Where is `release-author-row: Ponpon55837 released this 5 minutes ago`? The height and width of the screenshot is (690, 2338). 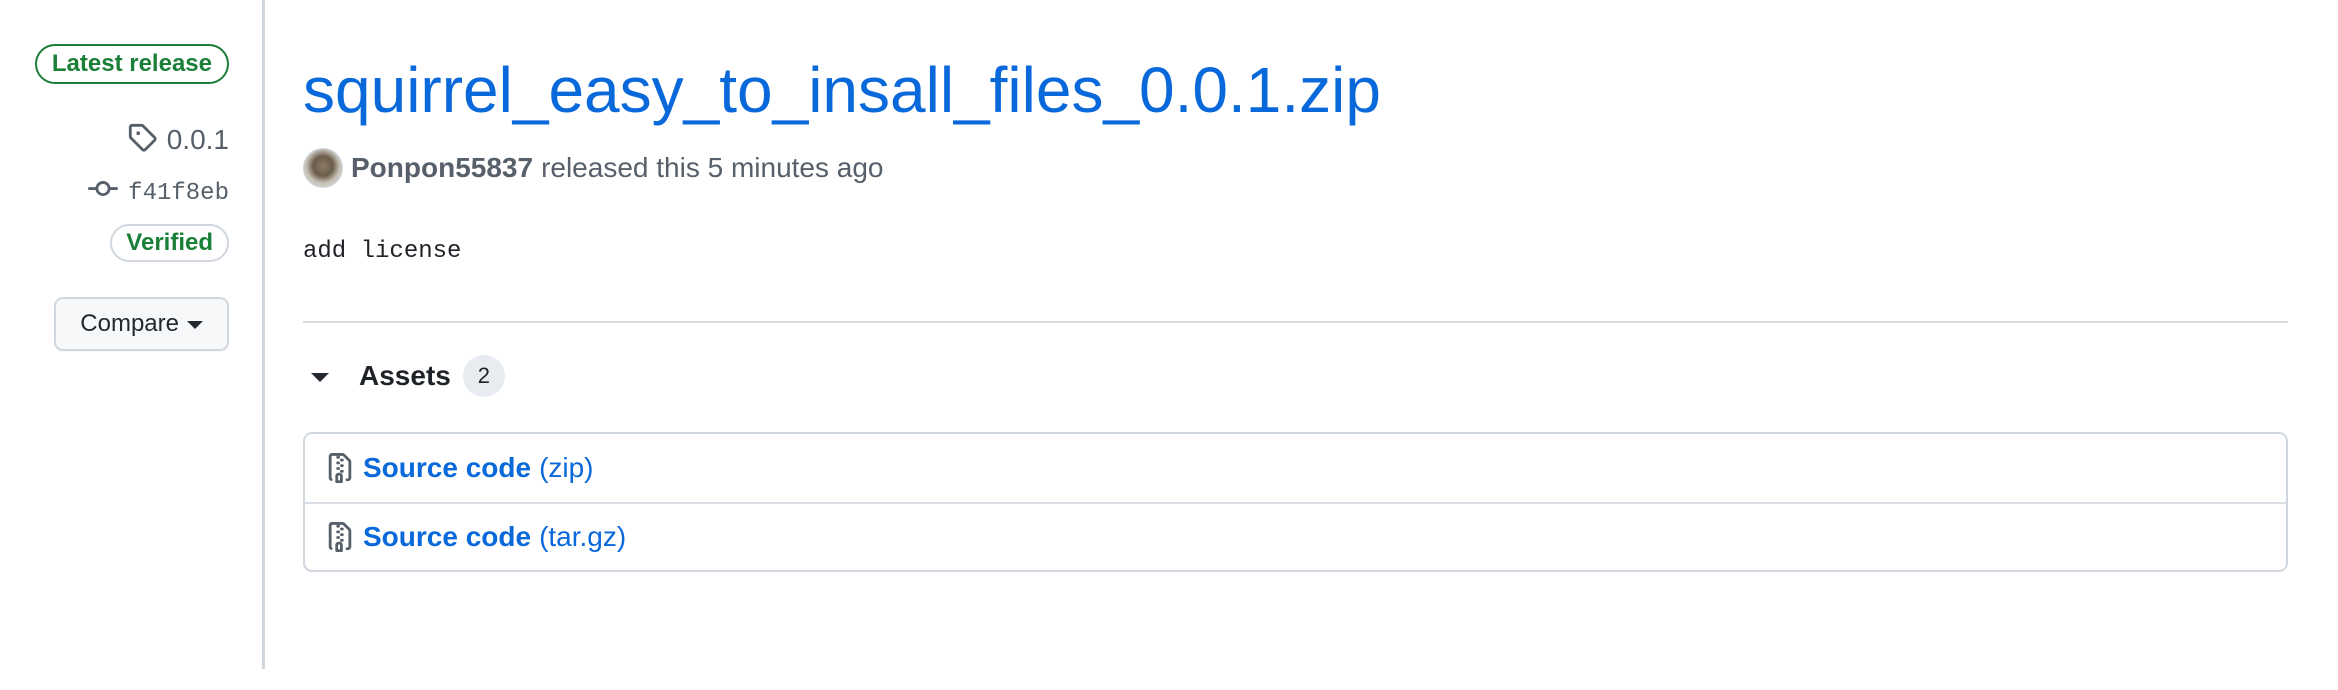 release-author-row: Ponpon55837 released this 5 minutes ago is located at coordinates (593, 168).